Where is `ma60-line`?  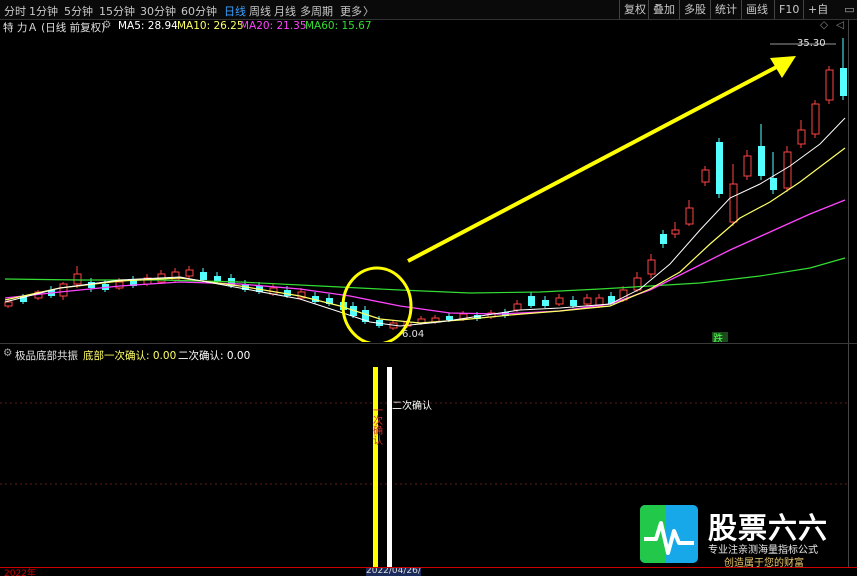 ma60-line is located at coordinates (425, 275).